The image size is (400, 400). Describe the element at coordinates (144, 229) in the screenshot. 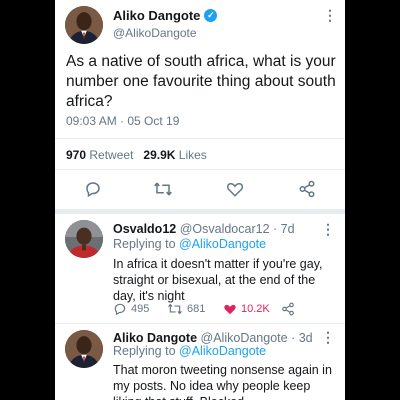

I see `reply-author-name: Osvaldo12` at that location.